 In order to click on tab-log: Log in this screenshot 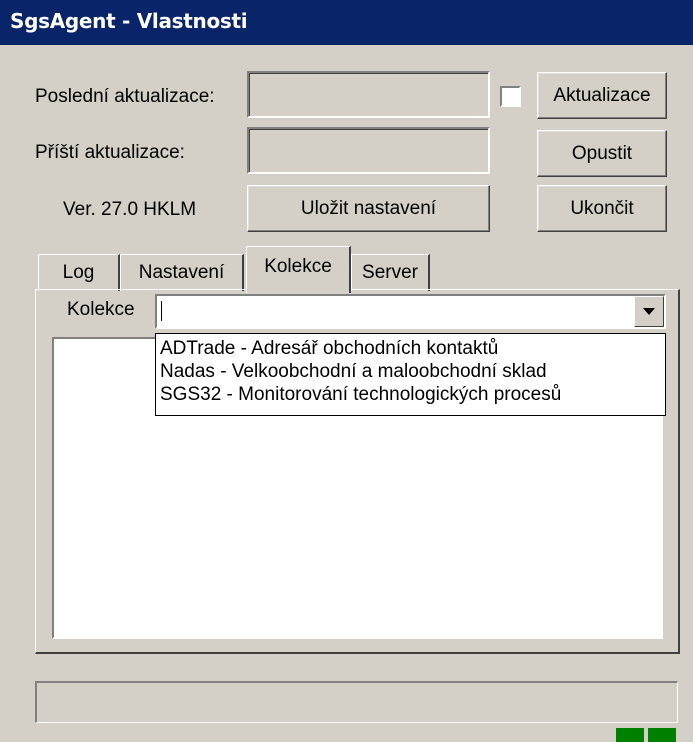, I will do `click(79, 272)`.